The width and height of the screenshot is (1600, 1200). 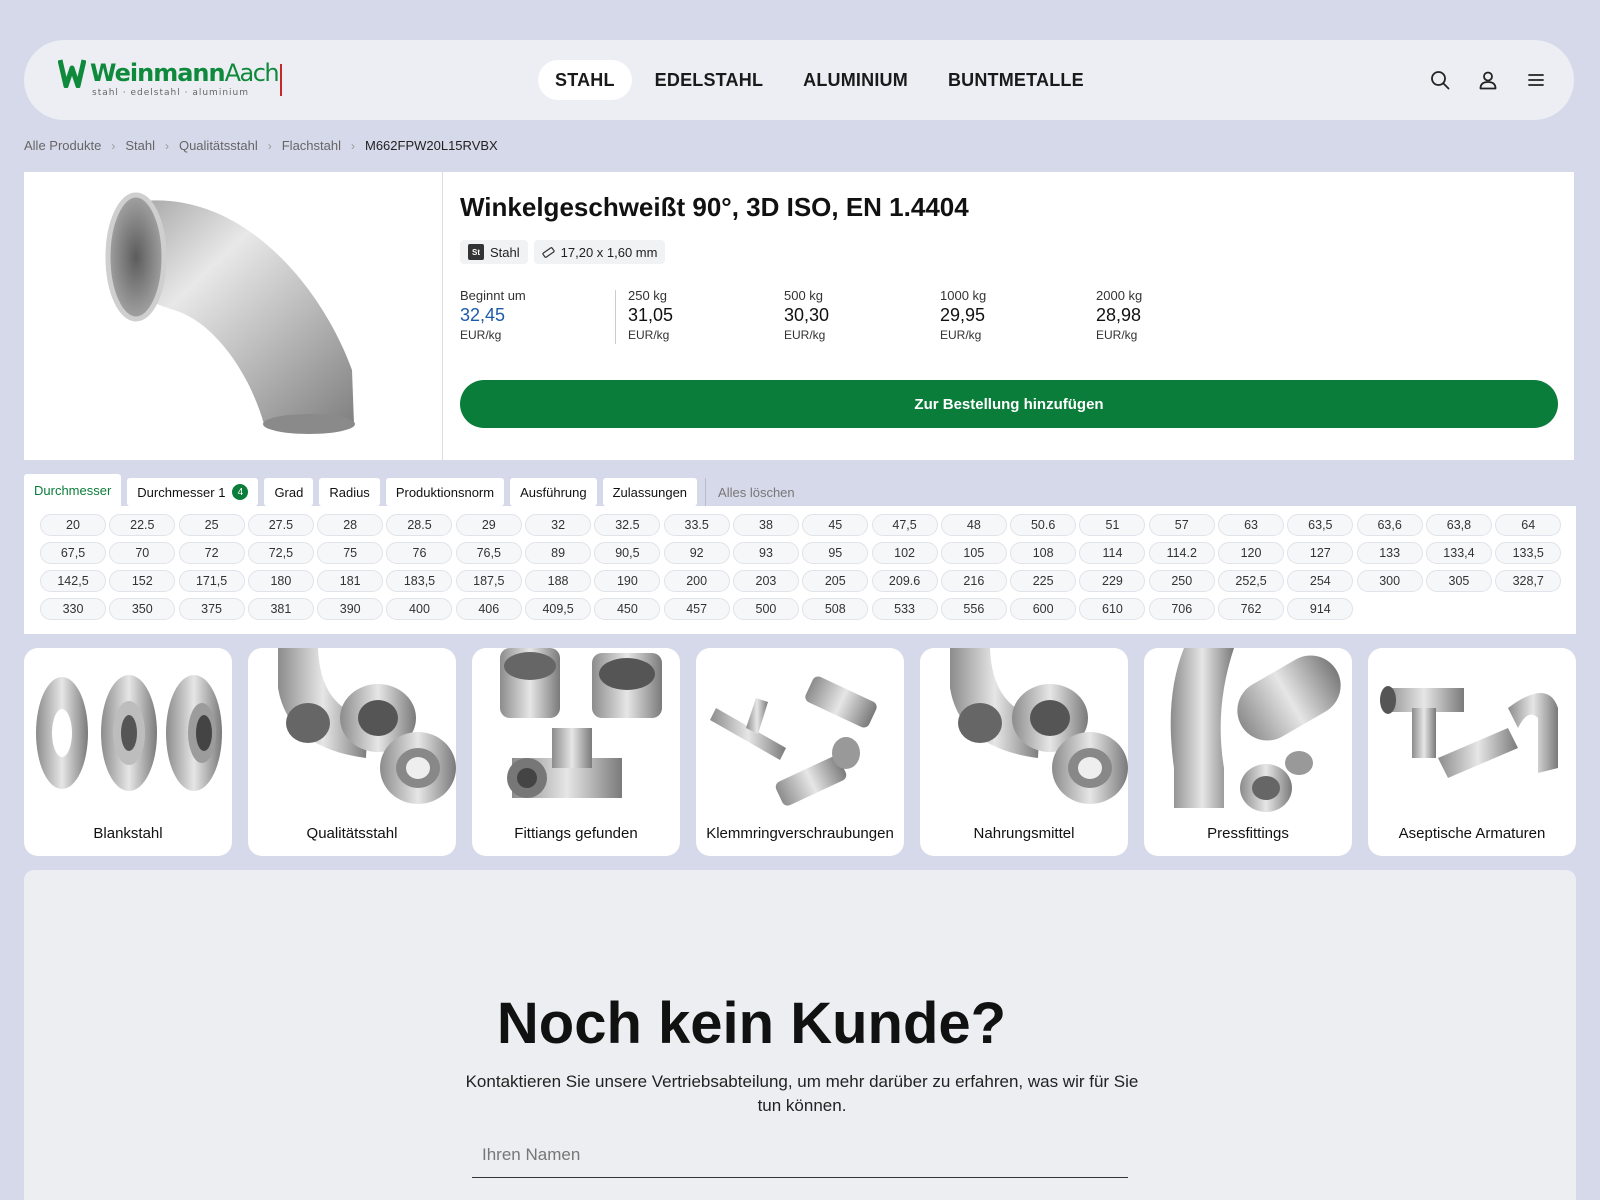 What do you see at coordinates (1320, 553) in the screenshot?
I see `filter-value-pill: 127` at bounding box center [1320, 553].